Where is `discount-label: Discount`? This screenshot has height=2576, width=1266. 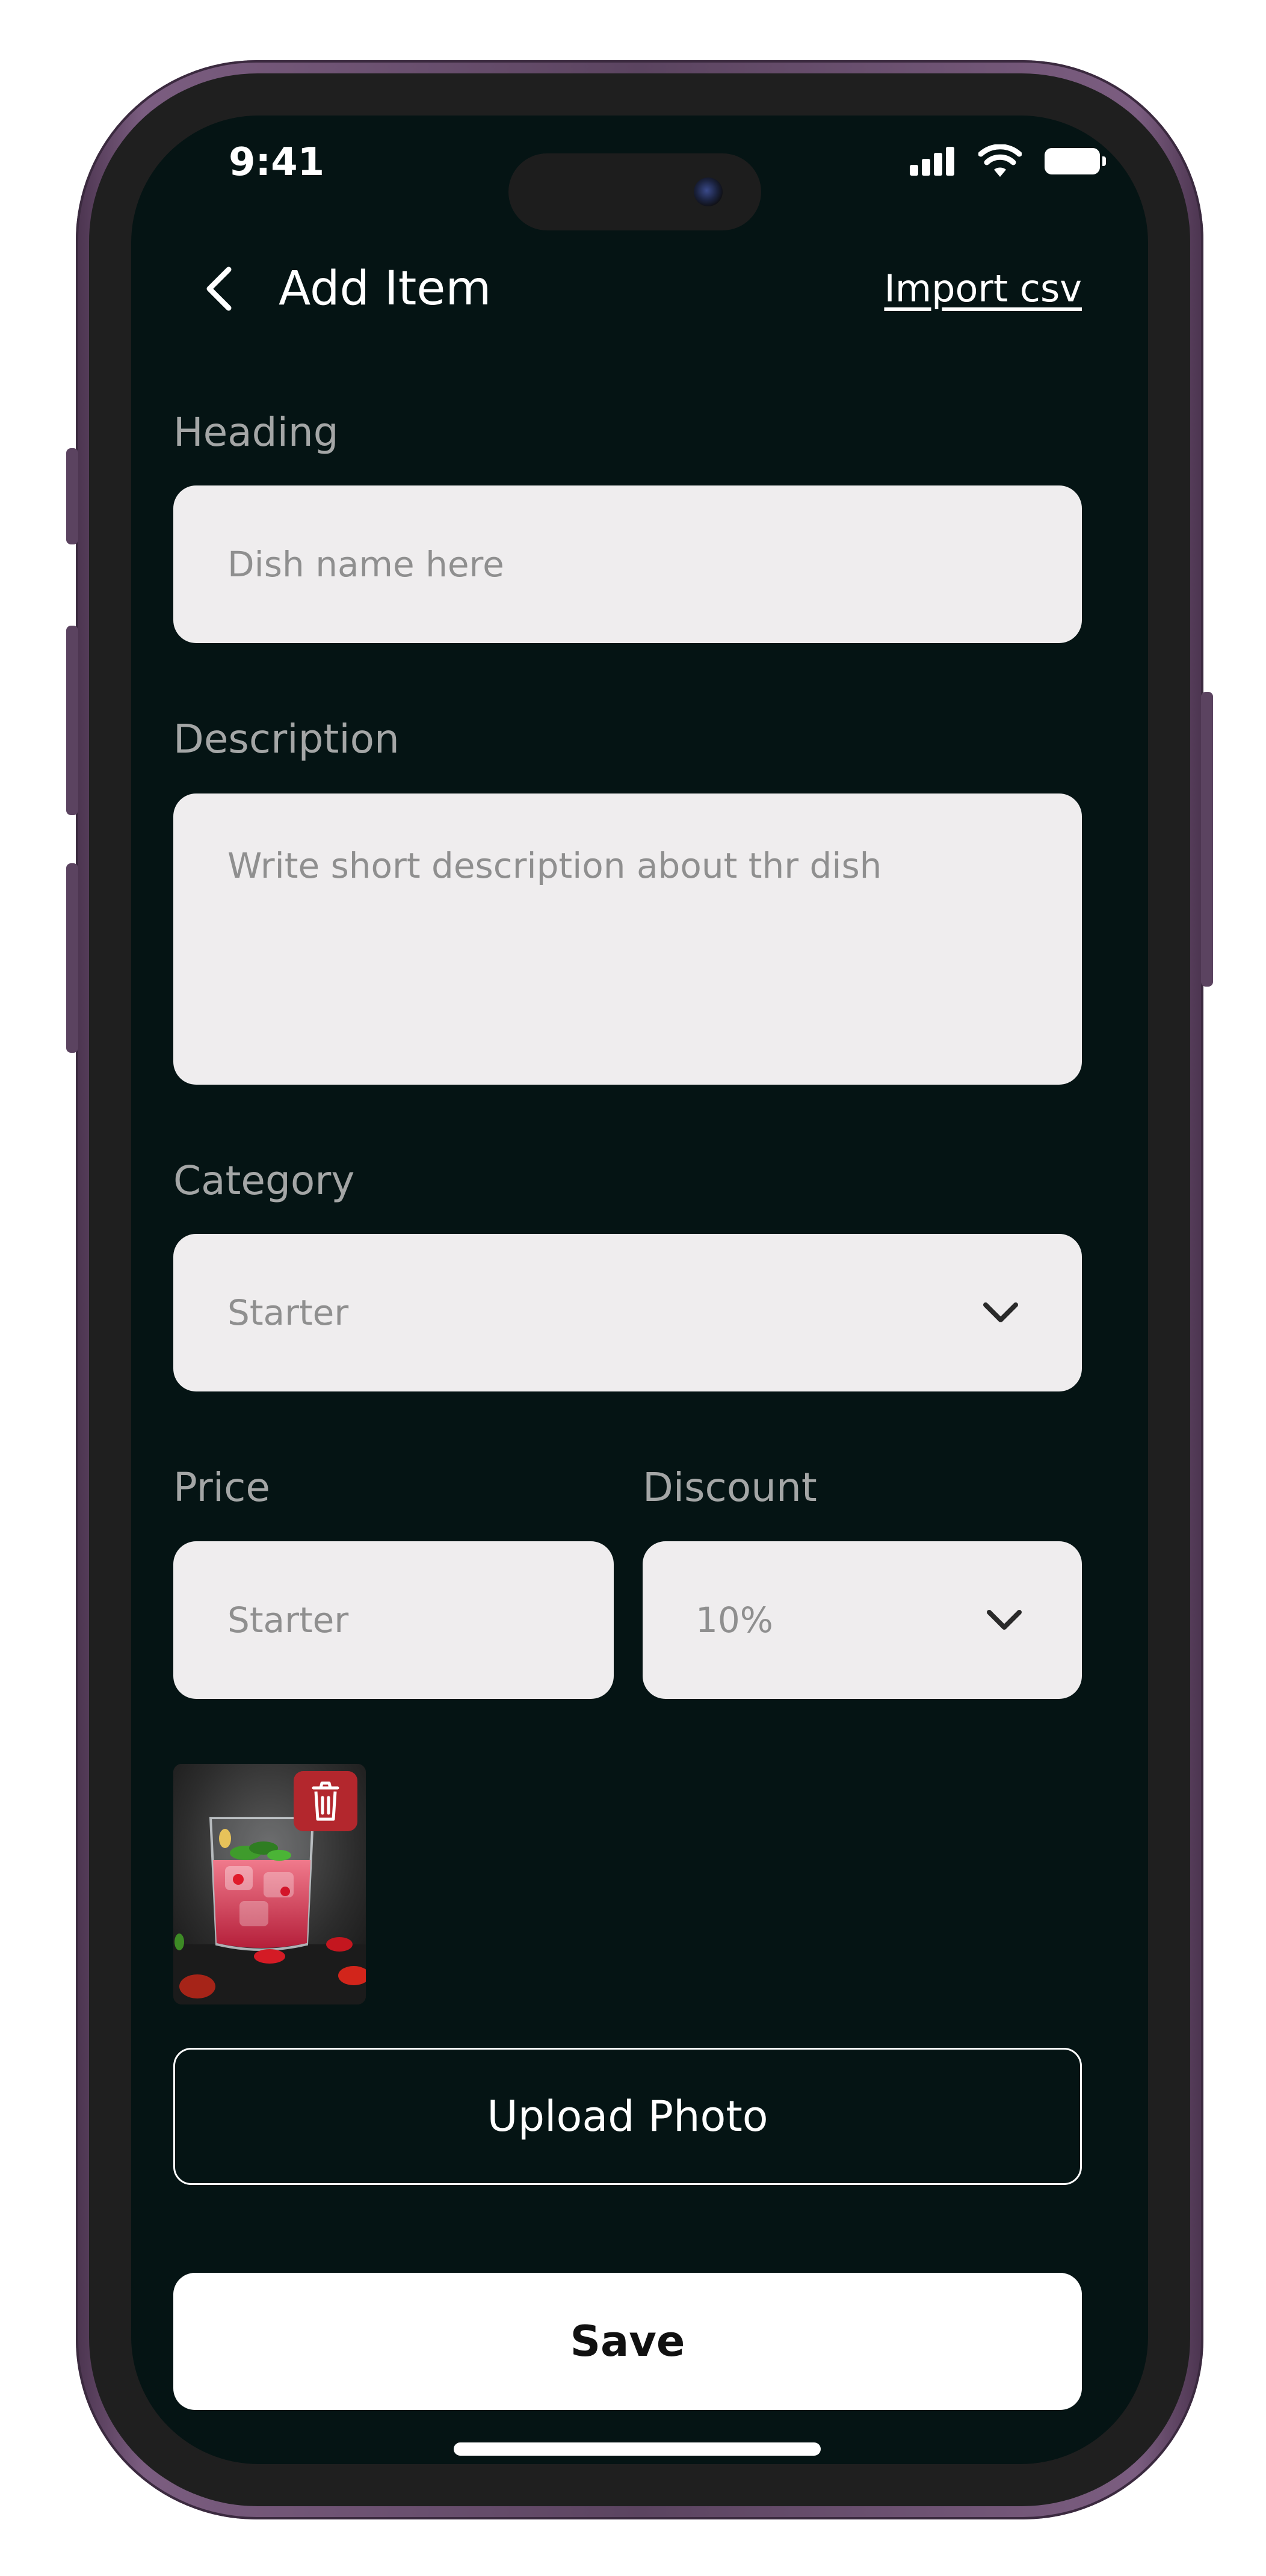 discount-label: Discount is located at coordinates (730, 1487).